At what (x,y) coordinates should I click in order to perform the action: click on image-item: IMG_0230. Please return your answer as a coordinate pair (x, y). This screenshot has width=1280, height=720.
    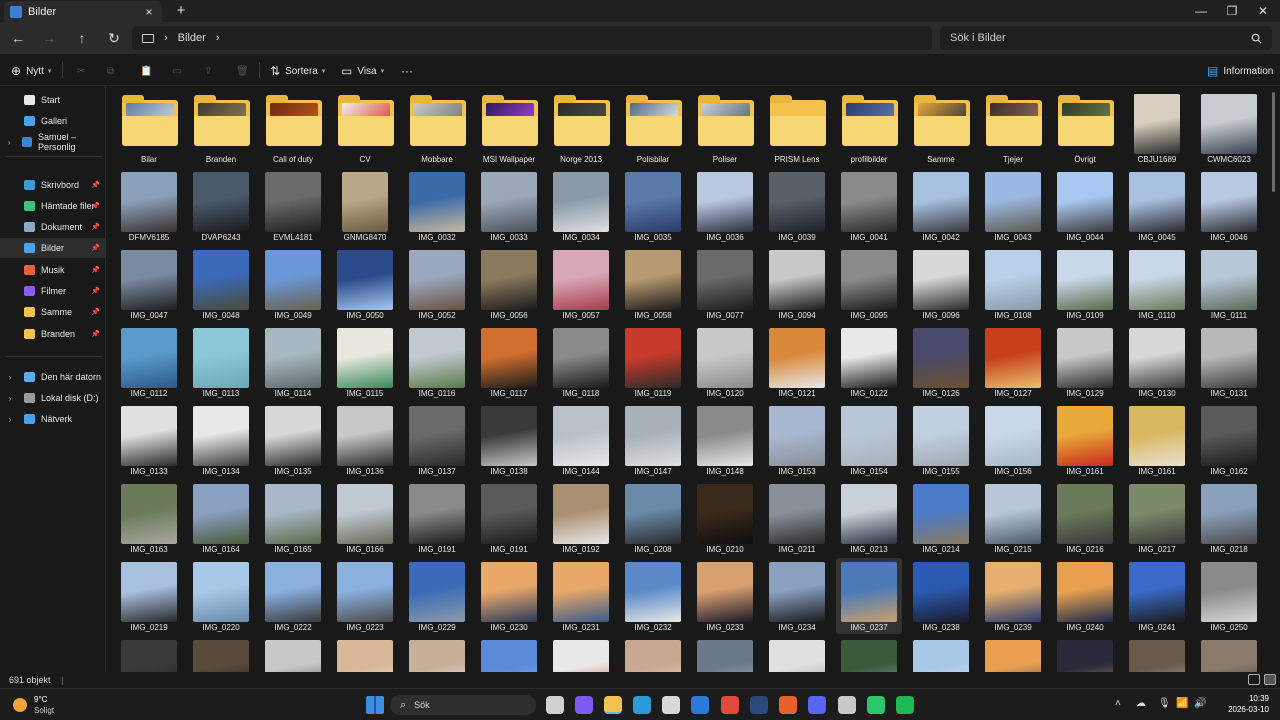
    Looking at the image, I should click on (509, 596).